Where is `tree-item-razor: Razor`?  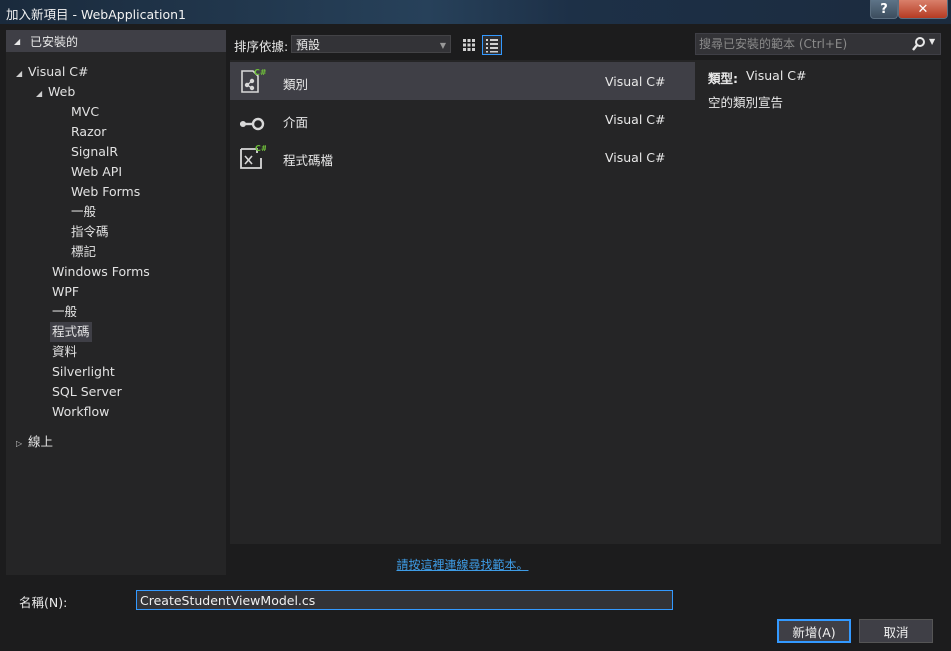 tree-item-razor: Razor is located at coordinates (88, 132).